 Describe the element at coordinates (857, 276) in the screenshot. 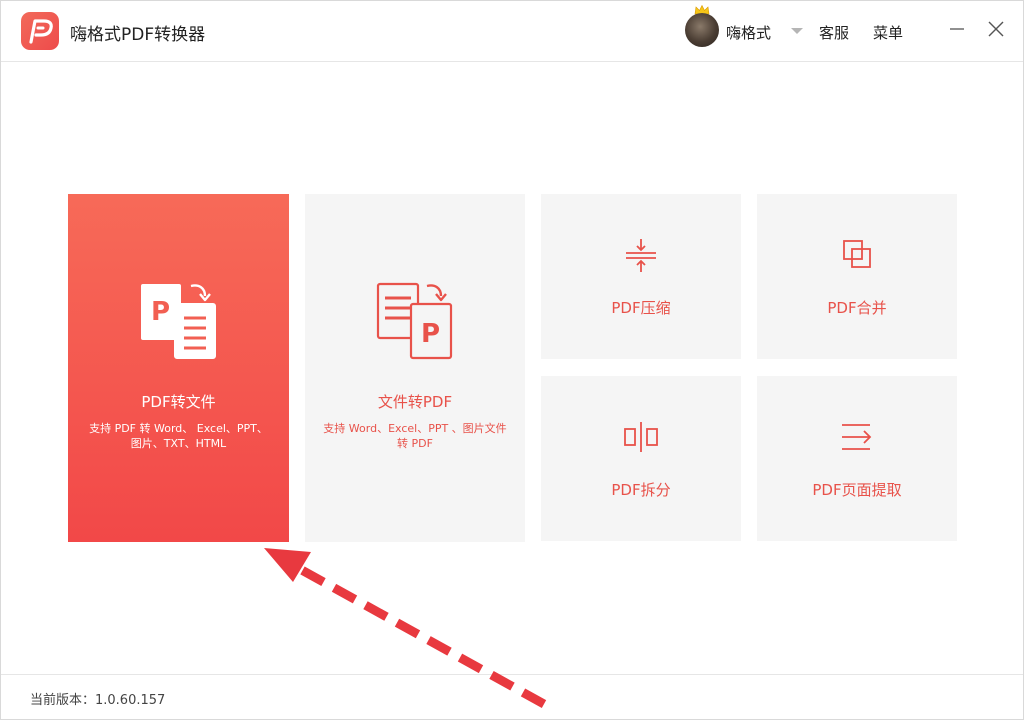

I see `pdf-merge-card: PDF合并` at that location.